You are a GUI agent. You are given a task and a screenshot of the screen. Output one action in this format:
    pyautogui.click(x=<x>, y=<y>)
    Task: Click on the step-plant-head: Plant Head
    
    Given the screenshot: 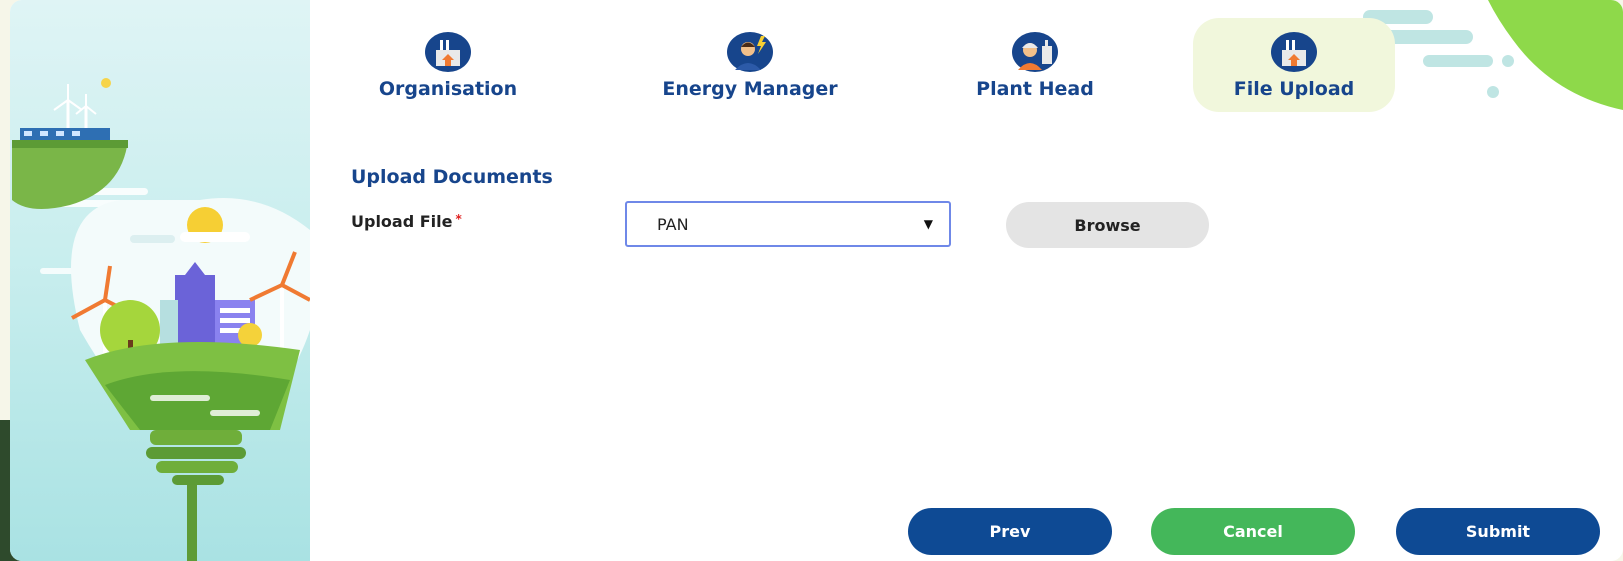 What is the action you would take?
    pyautogui.click(x=1035, y=65)
    